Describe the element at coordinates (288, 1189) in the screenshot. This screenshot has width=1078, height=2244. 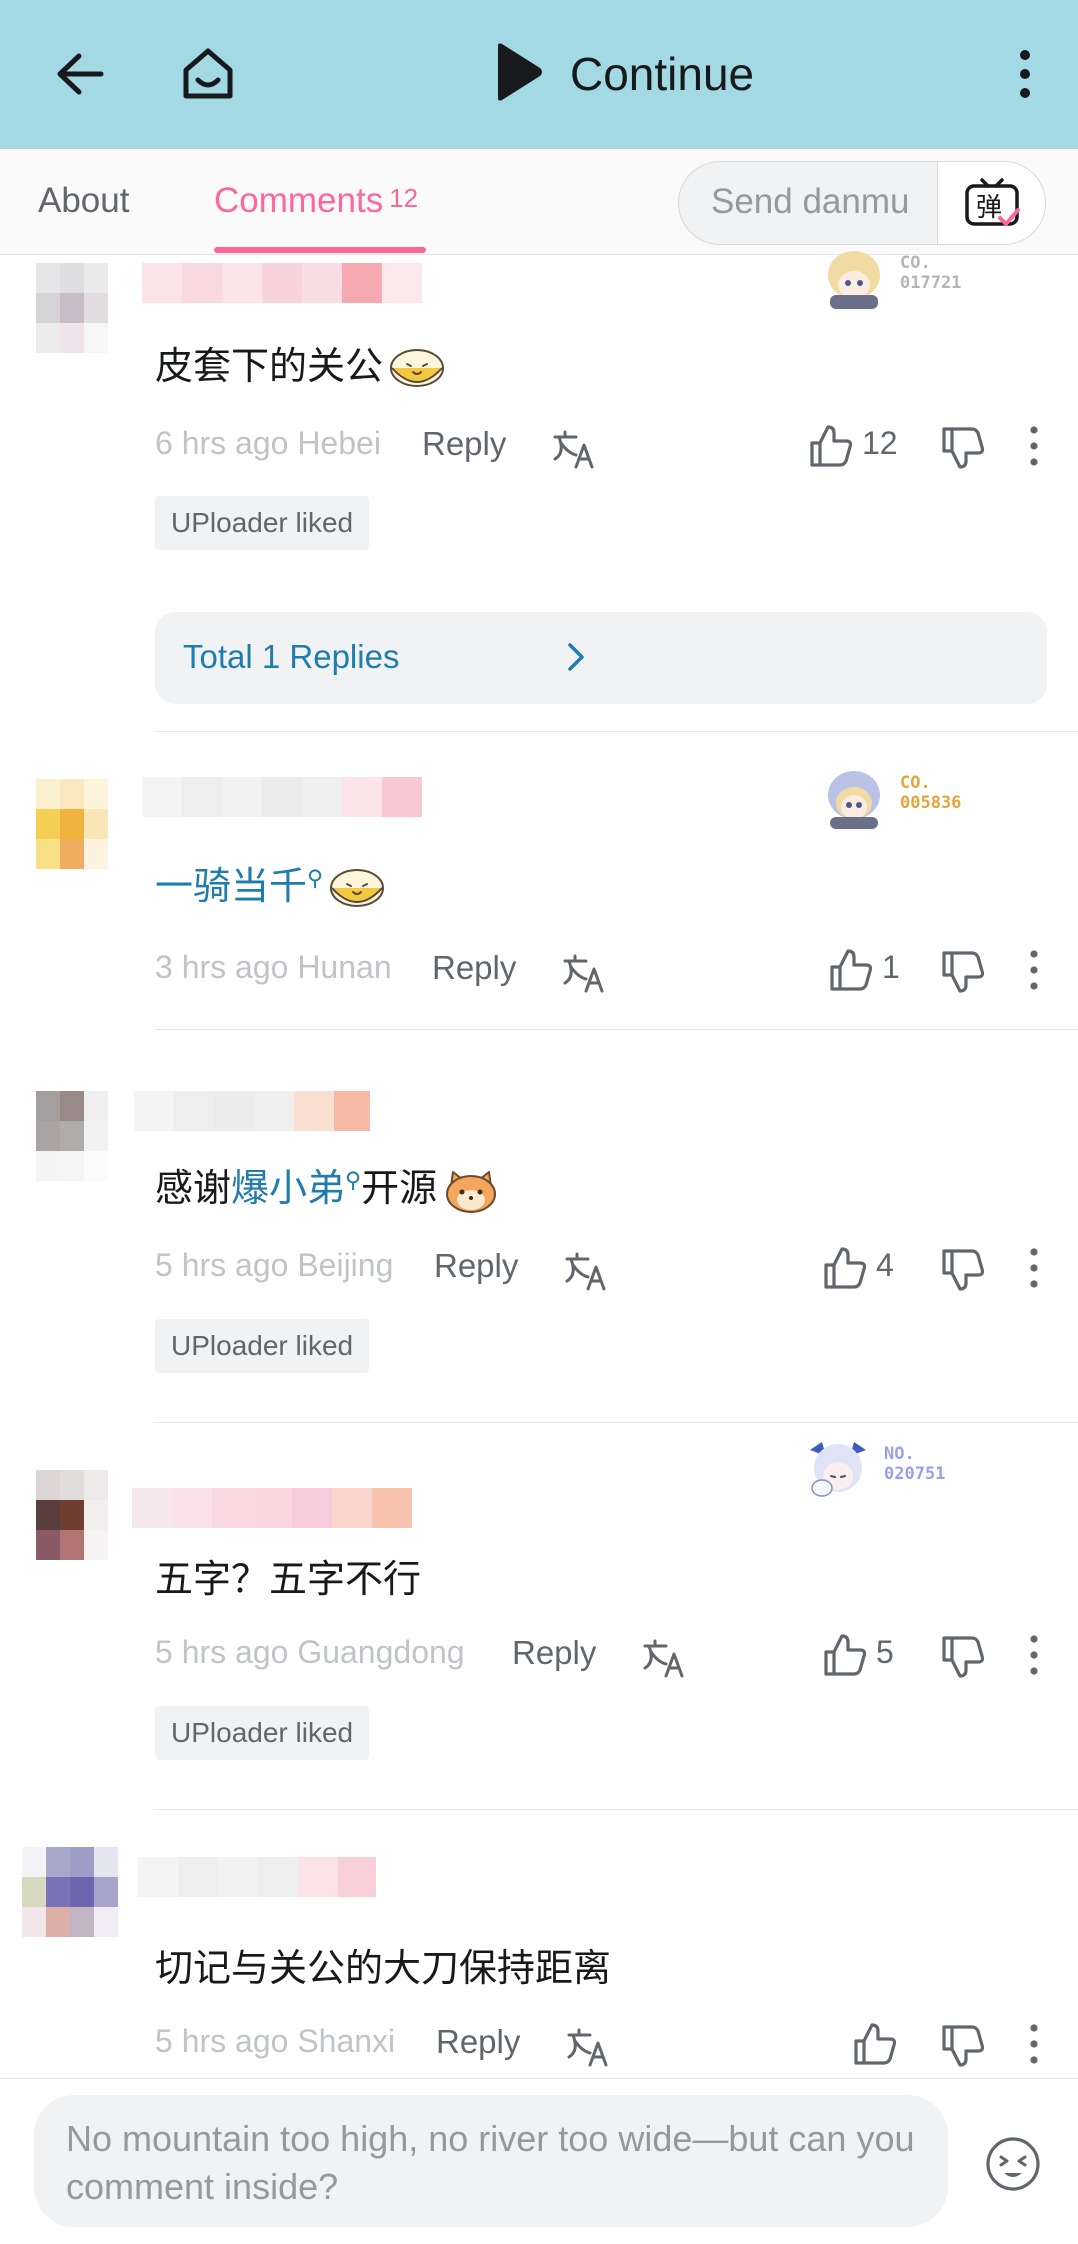
I see `topic-link: 爆小弟` at that location.